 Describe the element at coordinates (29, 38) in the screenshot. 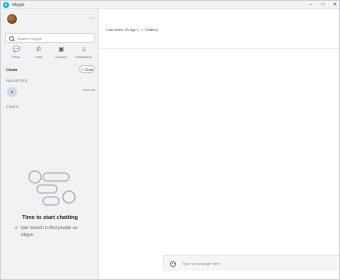

I see `search-placeholder: Search Skype` at that location.